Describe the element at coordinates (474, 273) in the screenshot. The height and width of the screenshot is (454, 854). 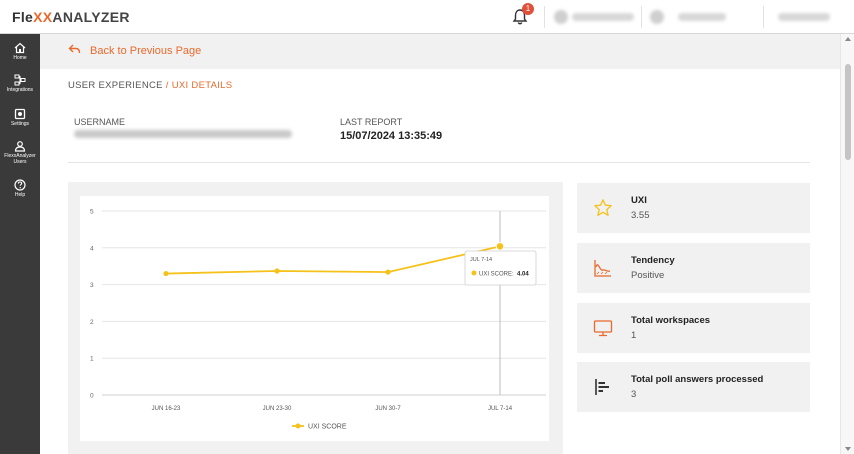
I see `tooltip-series-dot` at that location.